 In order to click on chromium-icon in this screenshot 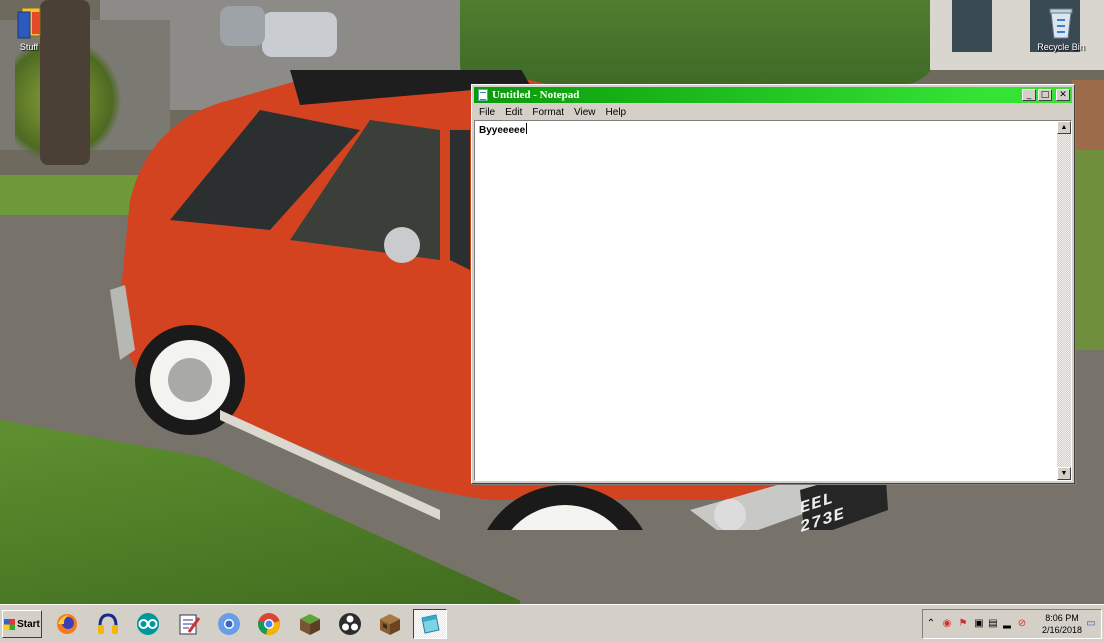, I will do `click(229, 624)`.